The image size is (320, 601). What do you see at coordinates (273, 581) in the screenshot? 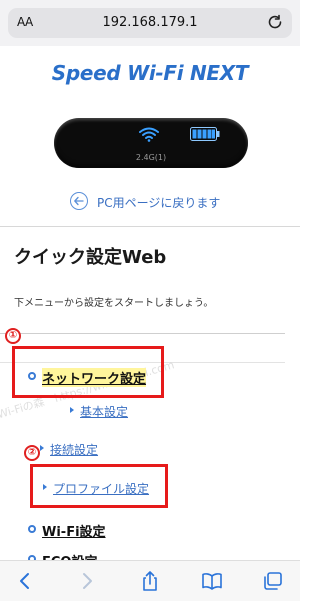
I see `tabs-icon` at bounding box center [273, 581].